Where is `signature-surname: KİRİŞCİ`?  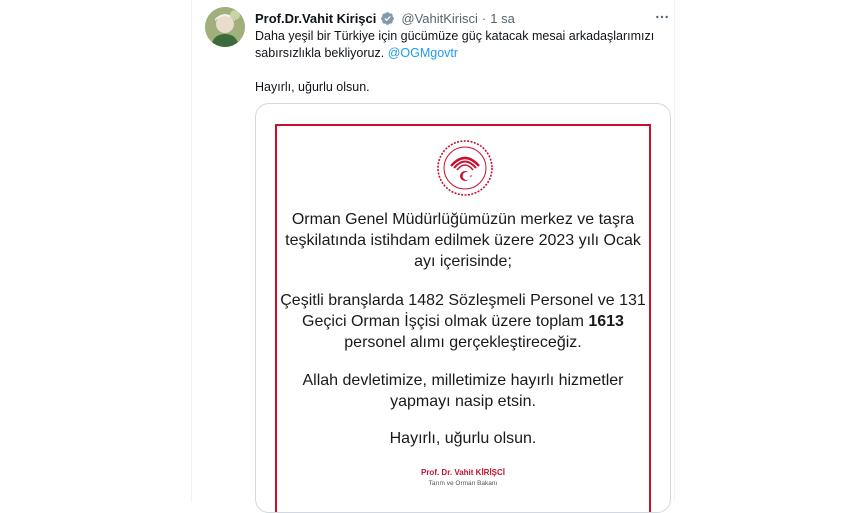 signature-surname: KİRİŞCİ is located at coordinates (490, 472).